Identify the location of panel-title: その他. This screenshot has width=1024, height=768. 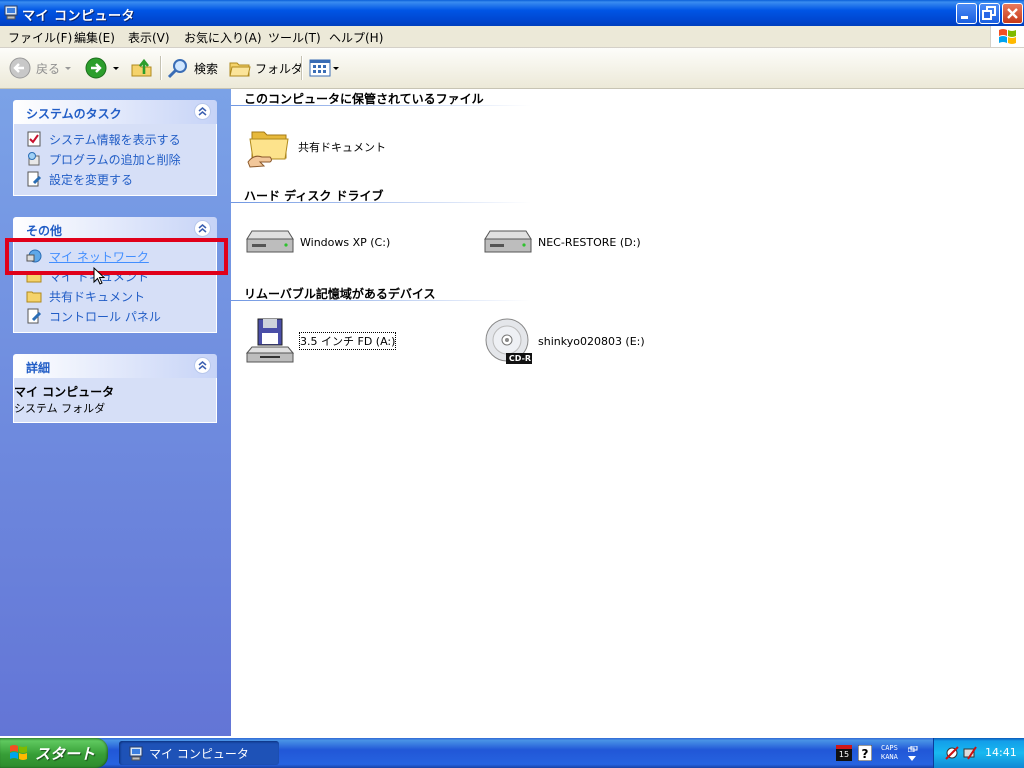
(44, 231).